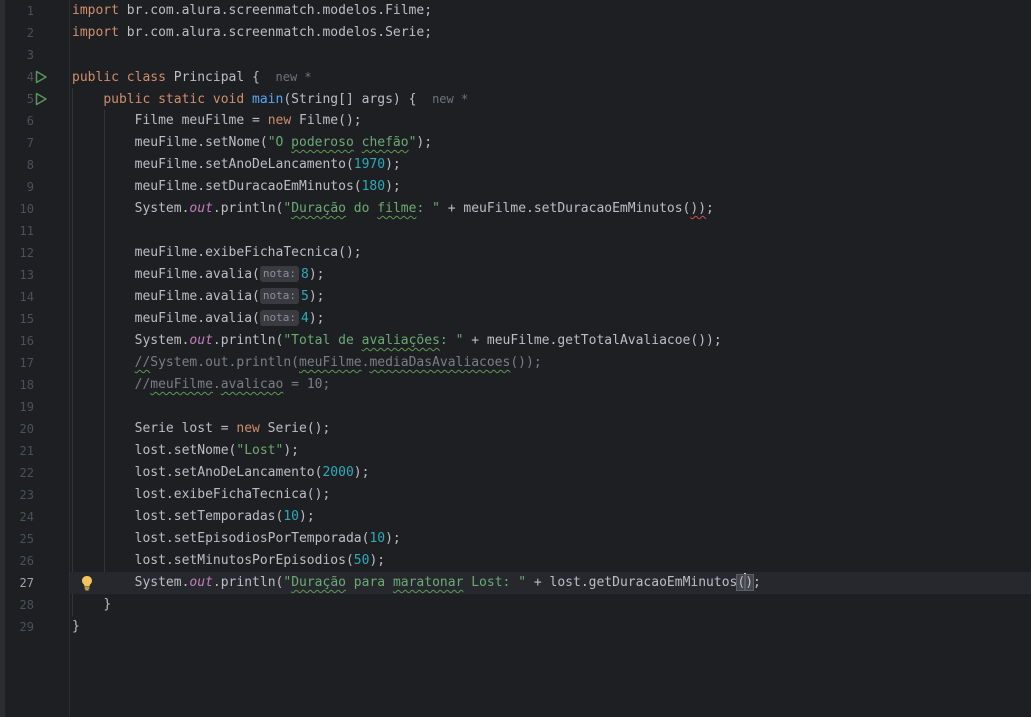 The width and height of the screenshot is (1031, 717). What do you see at coordinates (632, 582) in the screenshot?
I see `code-text: + lost.getDuracaoEmMinutos` at bounding box center [632, 582].